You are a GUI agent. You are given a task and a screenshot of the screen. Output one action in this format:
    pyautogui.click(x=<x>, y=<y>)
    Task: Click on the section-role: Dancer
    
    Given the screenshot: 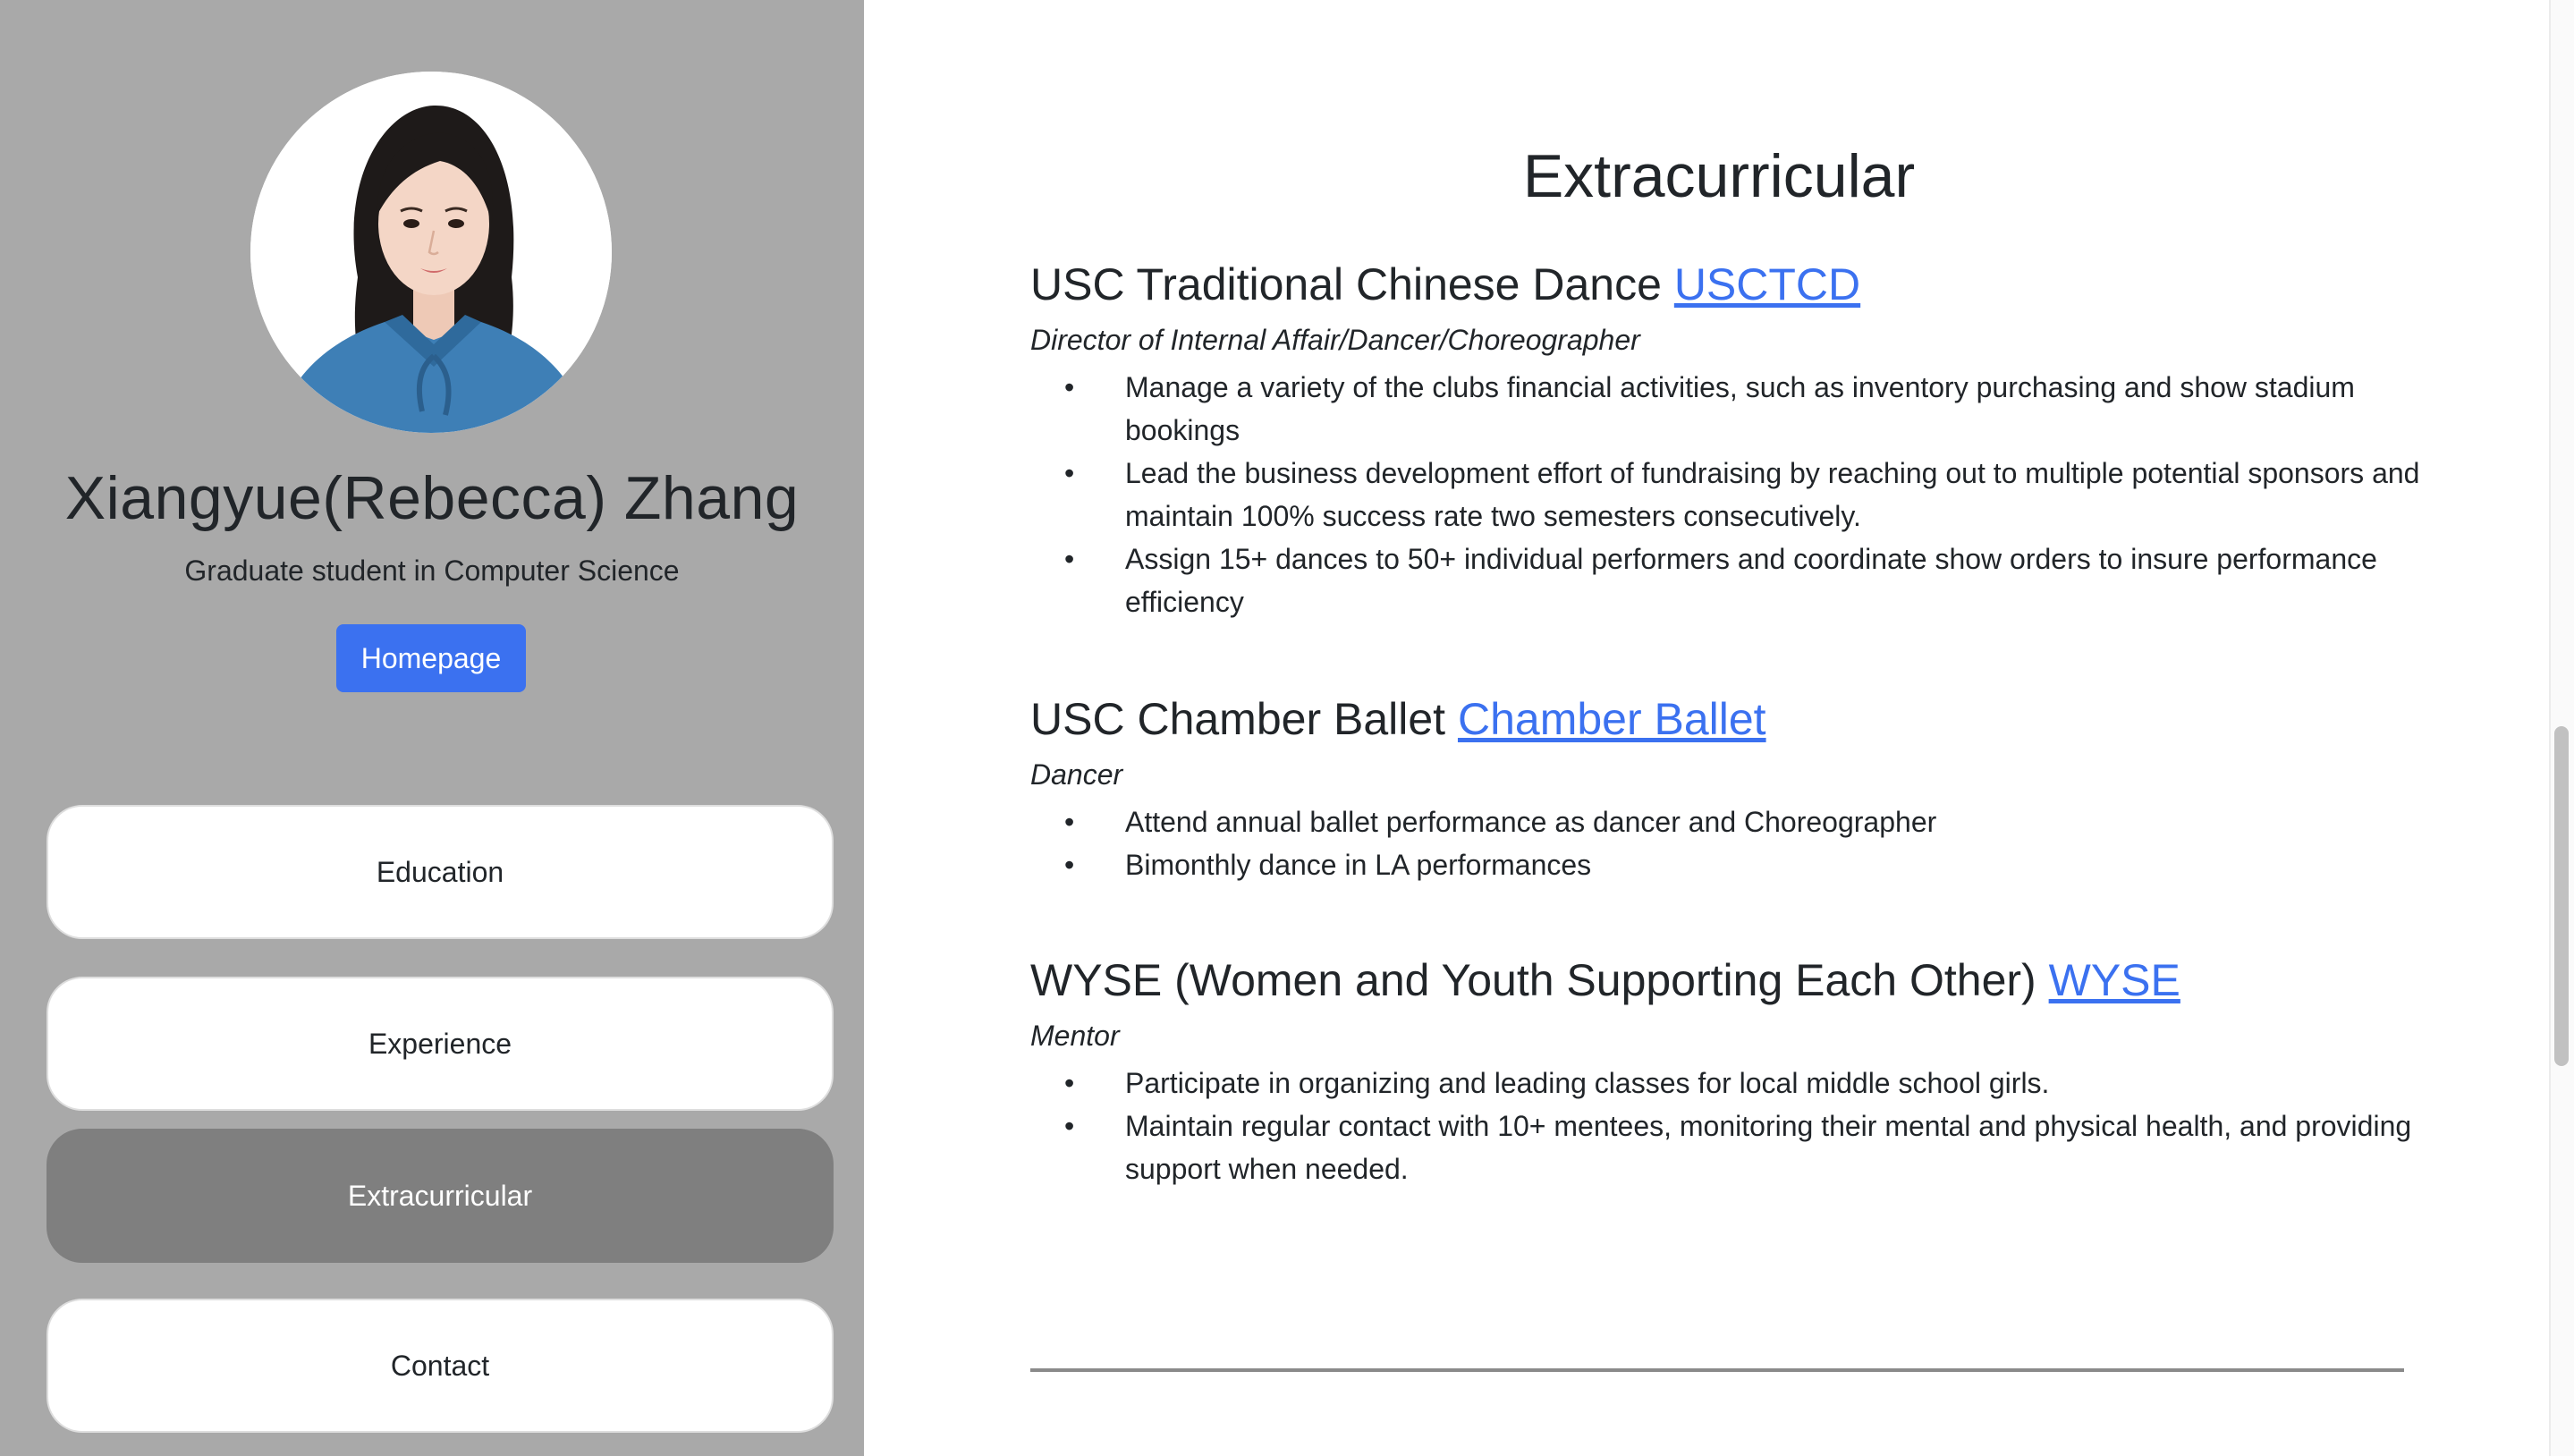 What is the action you would take?
    pyautogui.click(x=1076, y=774)
    